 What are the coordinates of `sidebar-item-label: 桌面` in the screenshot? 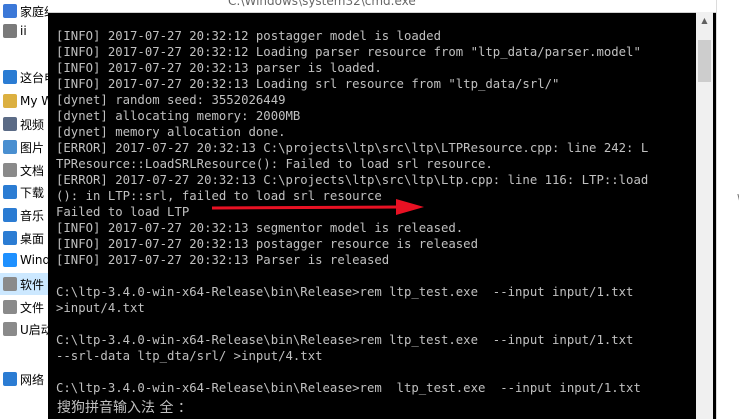 It's located at (32, 238).